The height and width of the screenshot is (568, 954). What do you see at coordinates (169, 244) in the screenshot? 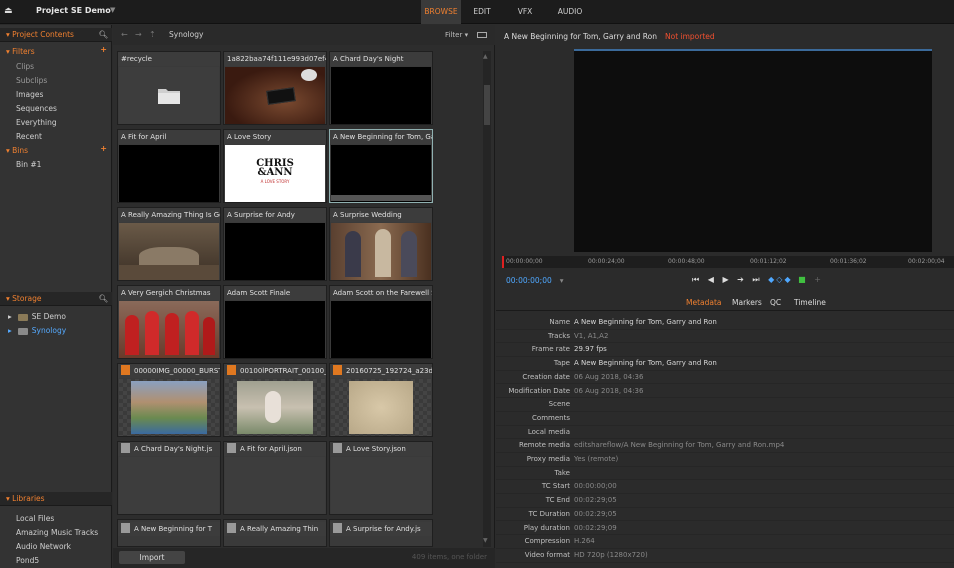
I see `tile-really-amazing: A Really Amazing Thing Is Gc` at bounding box center [169, 244].